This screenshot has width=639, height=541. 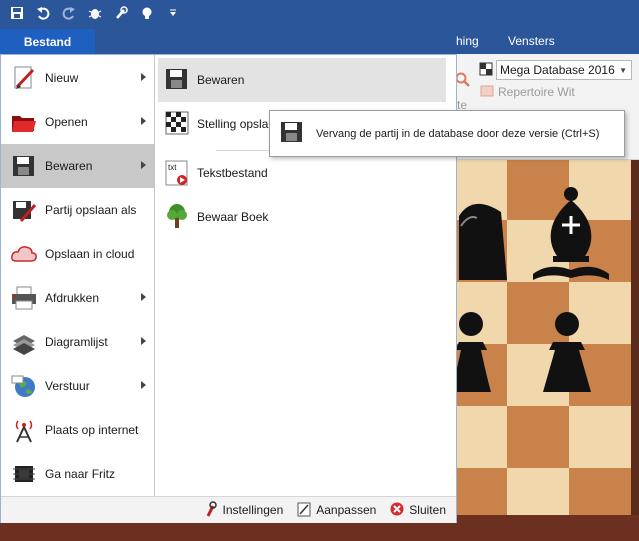 I want to click on close-button-label: Sluiten, so click(x=427, y=510).